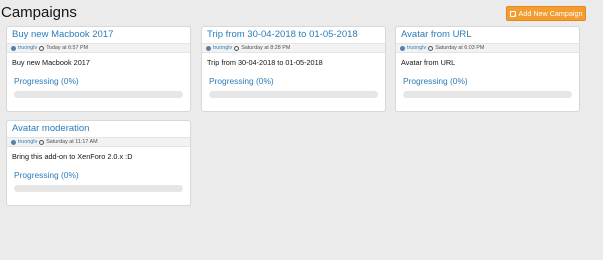 The width and height of the screenshot is (603, 260). Describe the element at coordinates (39, 12) in the screenshot. I see `page-title: Campaigns` at that location.